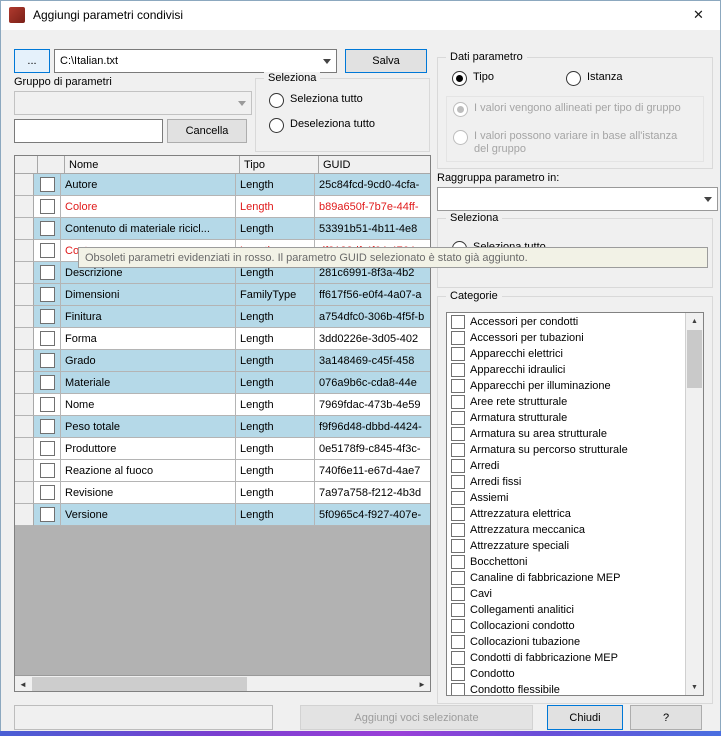 Image resolution: width=721 pixels, height=736 pixels. What do you see at coordinates (566, 450) in the screenshot?
I see `category-item: Armatura su percorso strutturale` at bounding box center [566, 450].